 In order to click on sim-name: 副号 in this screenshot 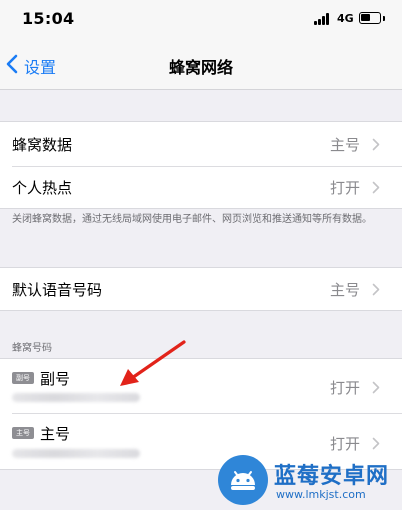, I will do `click(55, 379)`.